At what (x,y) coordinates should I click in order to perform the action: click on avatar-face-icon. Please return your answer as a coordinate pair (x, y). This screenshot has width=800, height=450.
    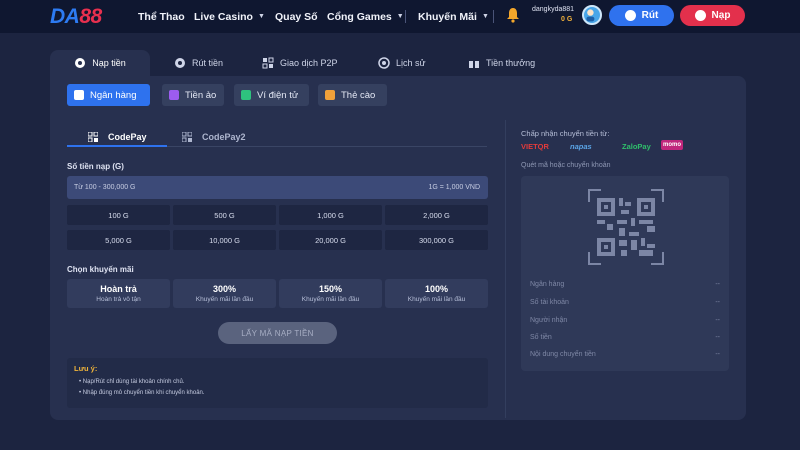
    Looking at the image, I should click on (590, 15).